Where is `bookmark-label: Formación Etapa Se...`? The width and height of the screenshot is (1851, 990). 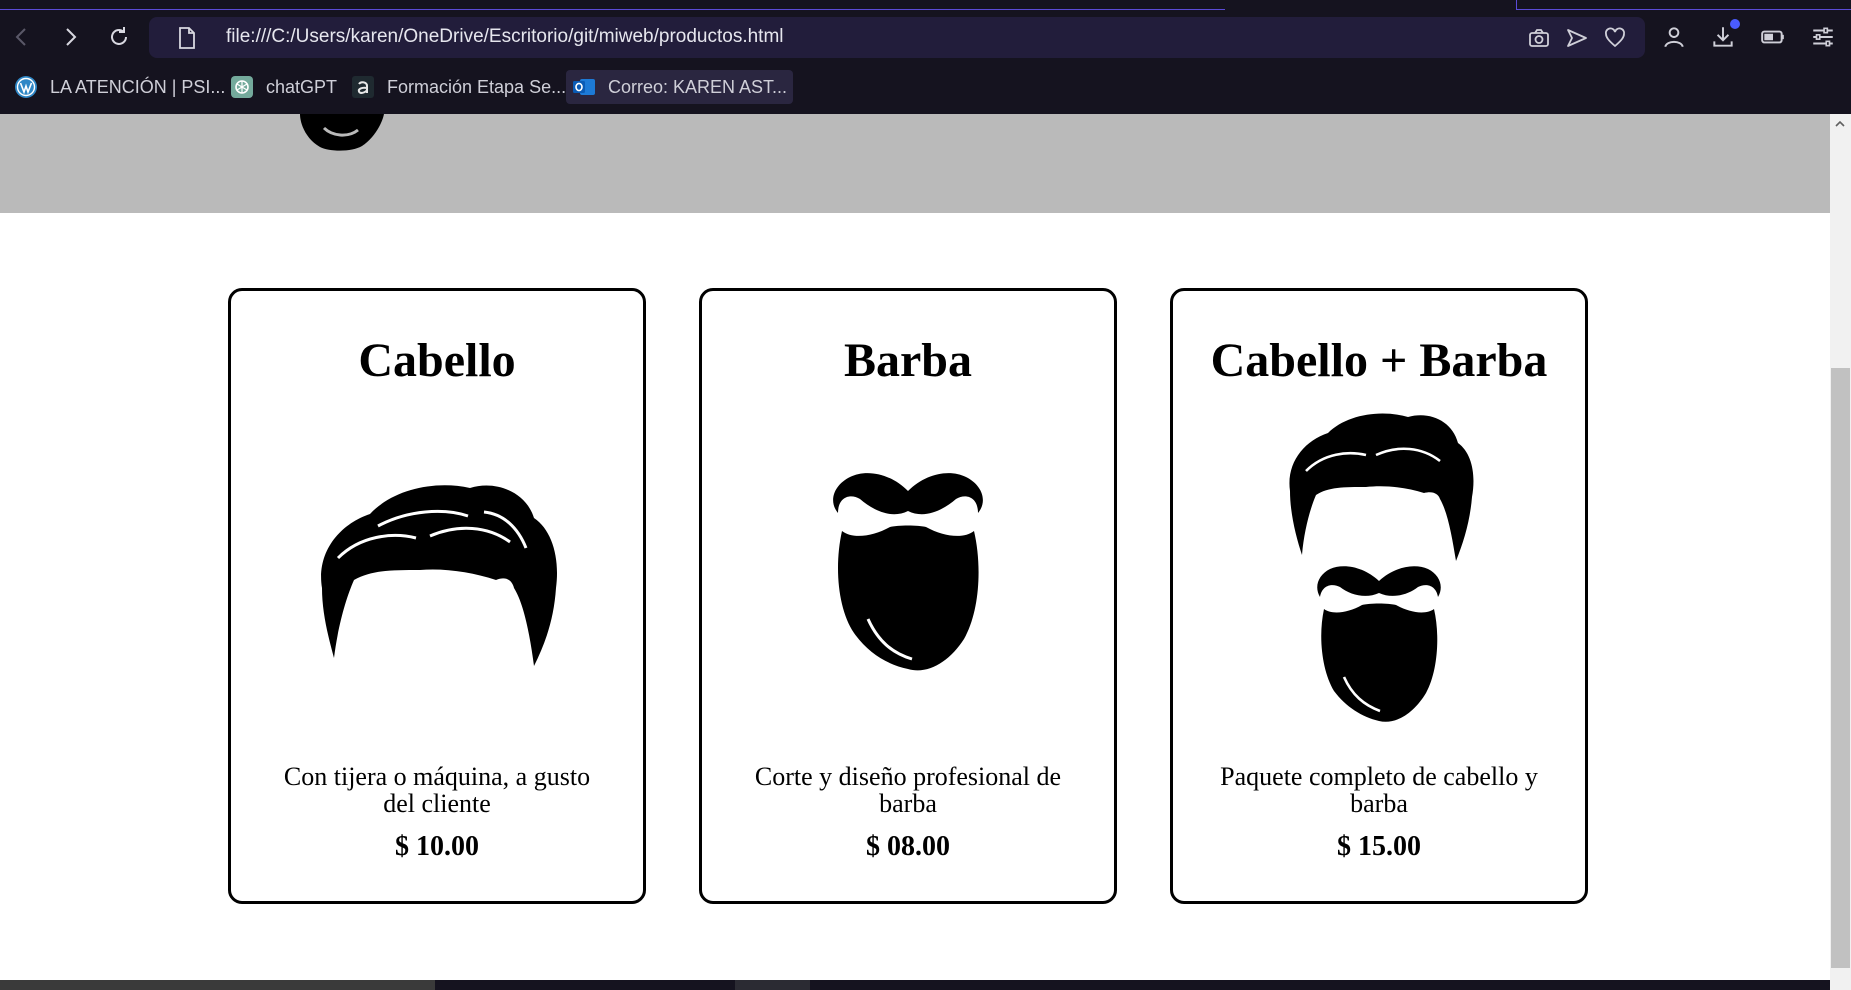
bookmark-label: Formación Etapa Se... is located at coordinates (477, 86).